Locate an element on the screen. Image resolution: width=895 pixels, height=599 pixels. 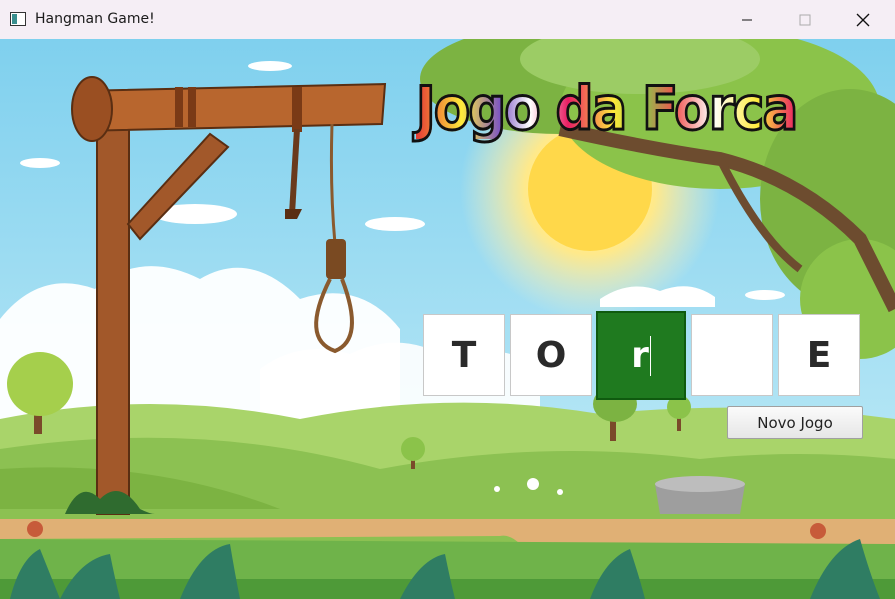
letter-slot-3-value: r is located at coordinates (640, 355).